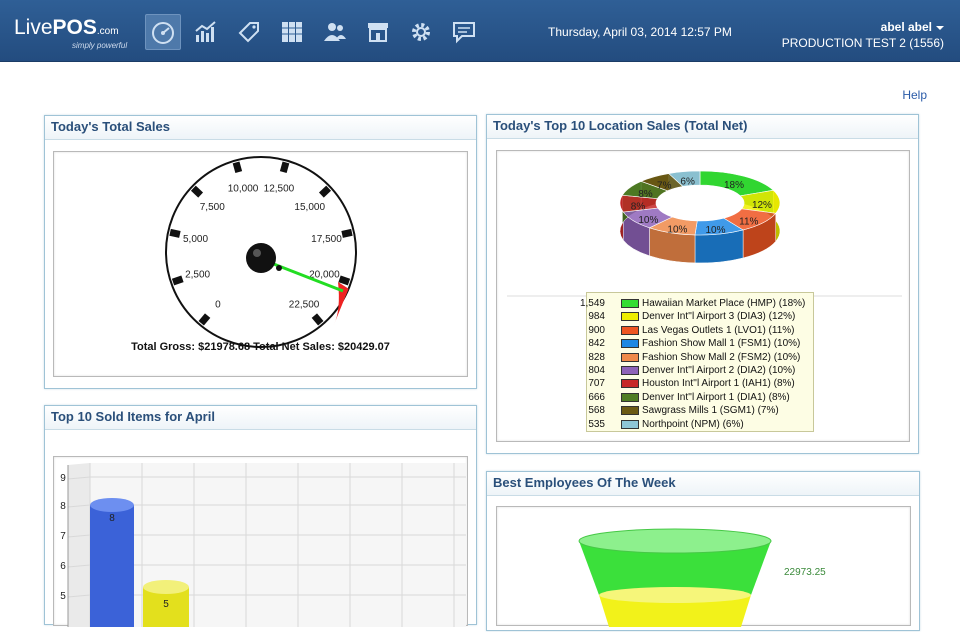 Image resolution: width=960 pixels, height=632 pixels. I want to click on top-items-bar-chart: 9 8 7 6 5 8 5, so click(263, 545).